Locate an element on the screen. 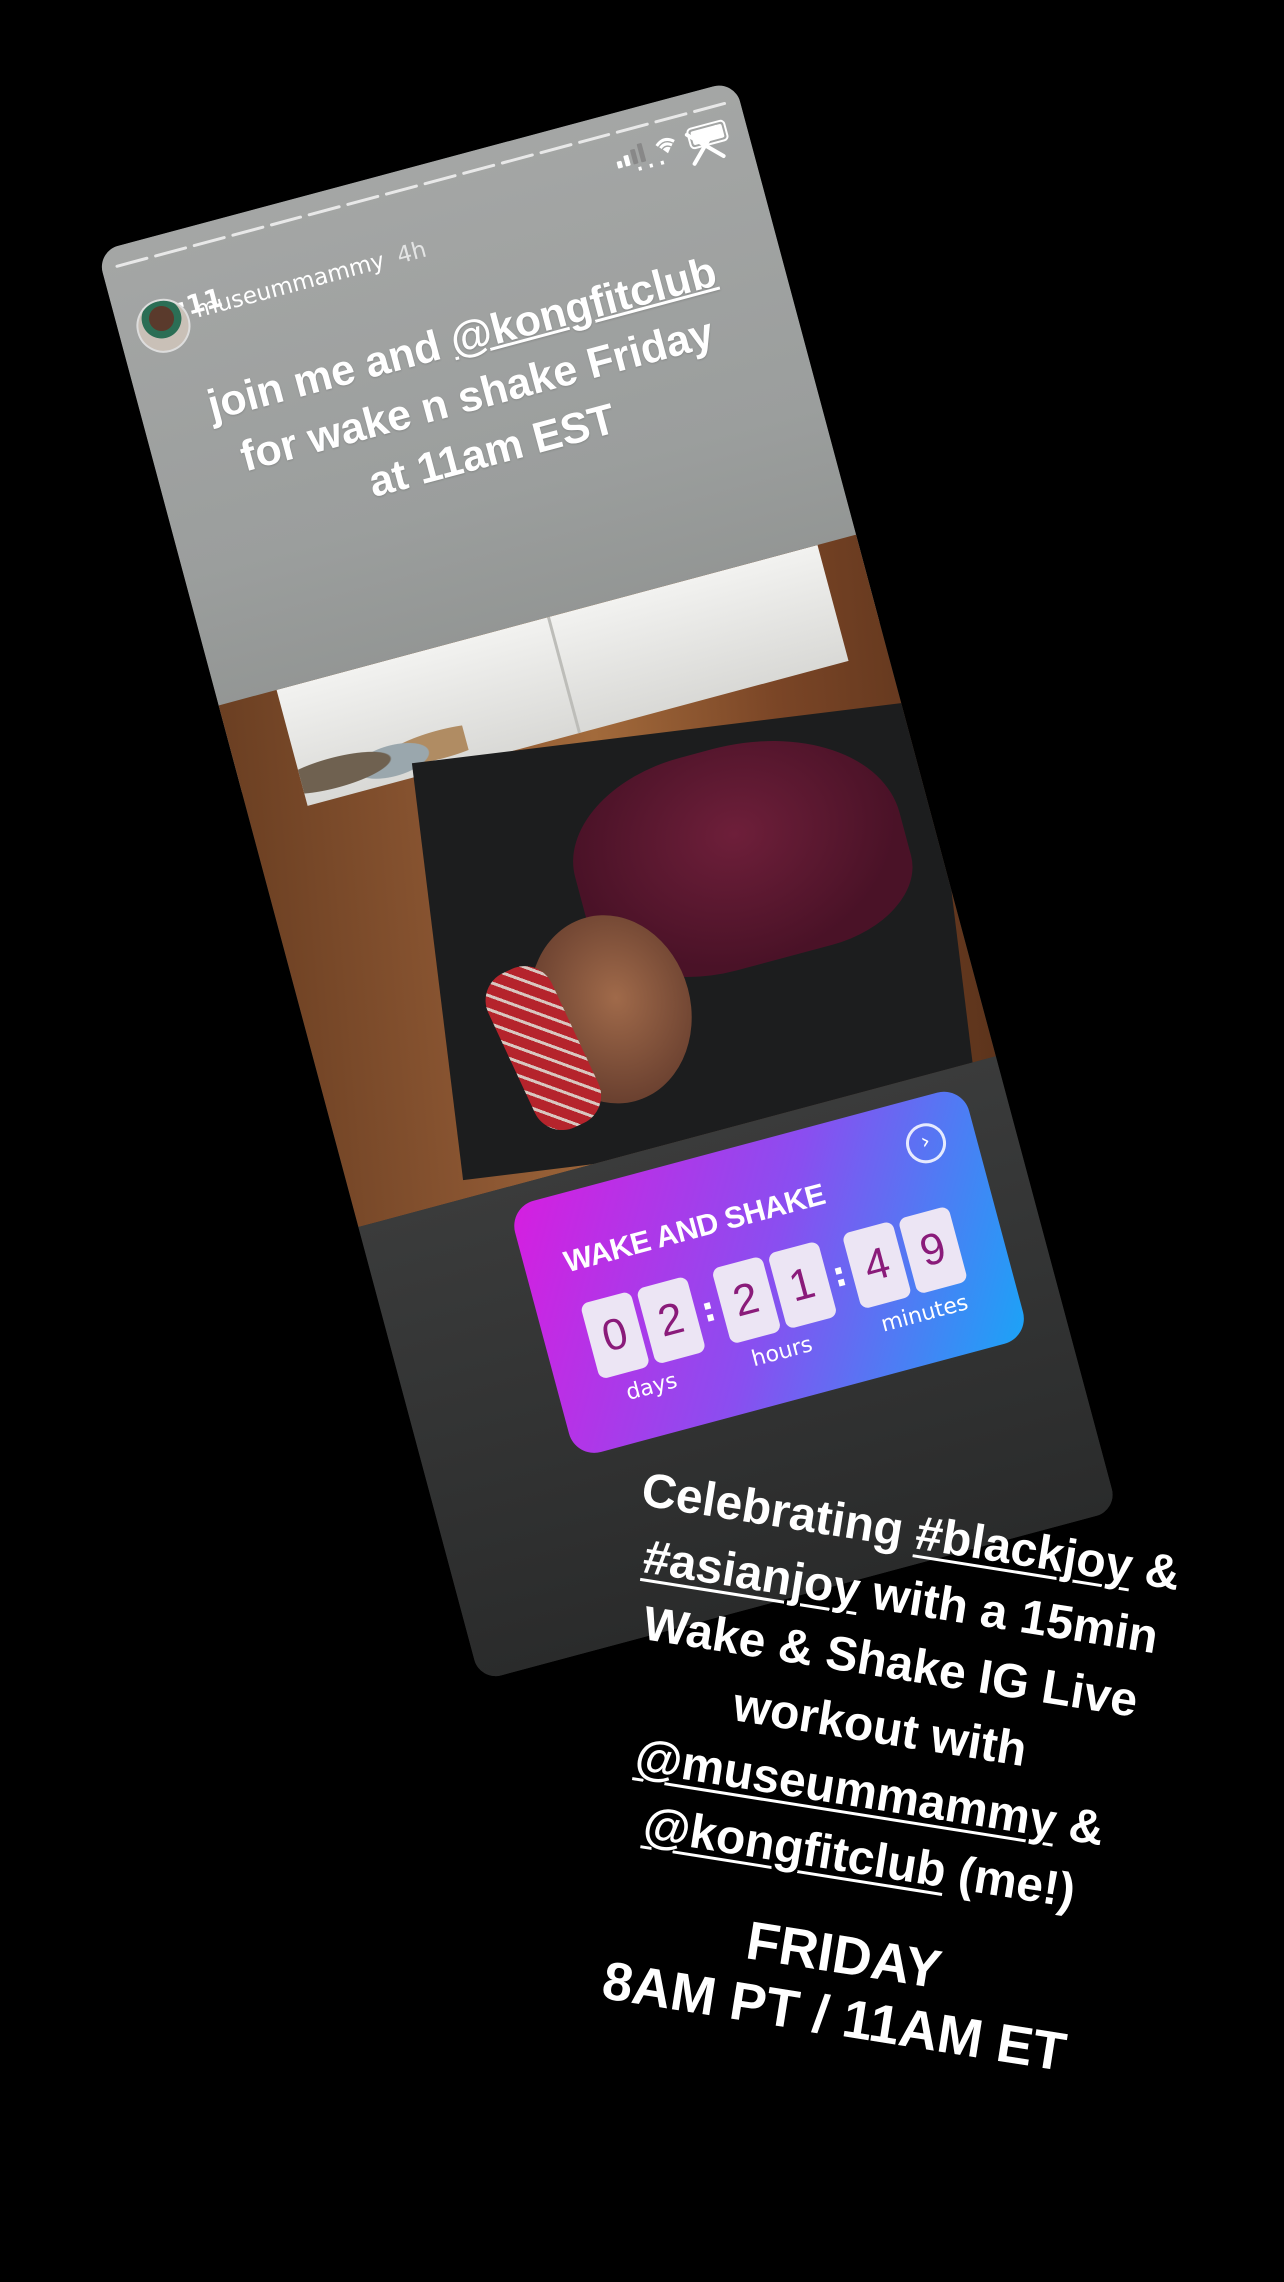 The height and width of the screenshot is (2282, 1284). overlay-line5-post: & is located at coordinates (1080, 1826).